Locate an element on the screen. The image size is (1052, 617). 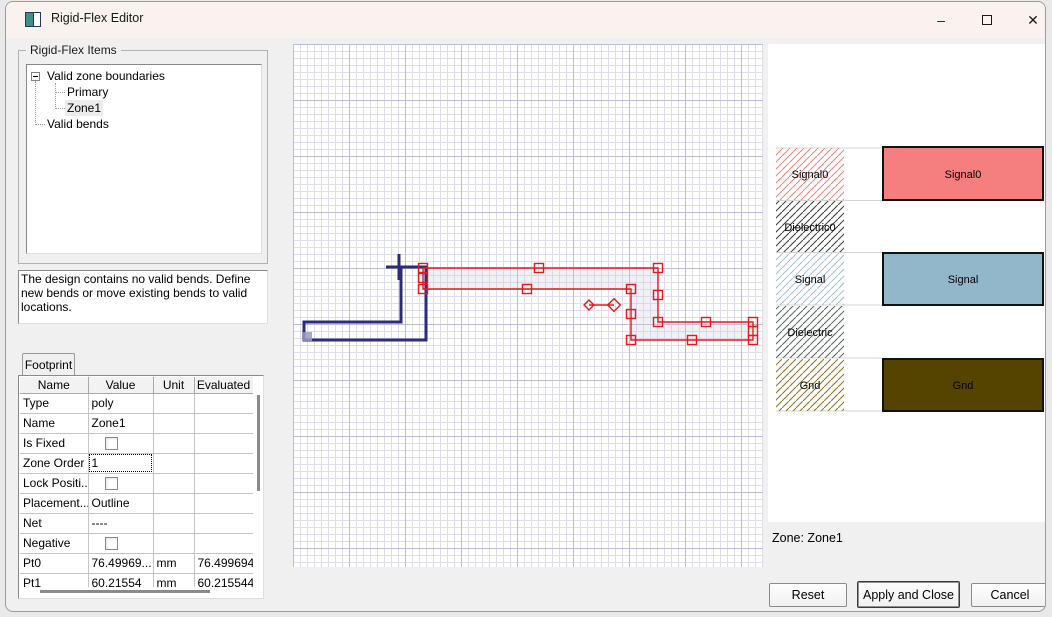
tree-item-valid-bends: Valid bends is located at coordinates (78, 124).